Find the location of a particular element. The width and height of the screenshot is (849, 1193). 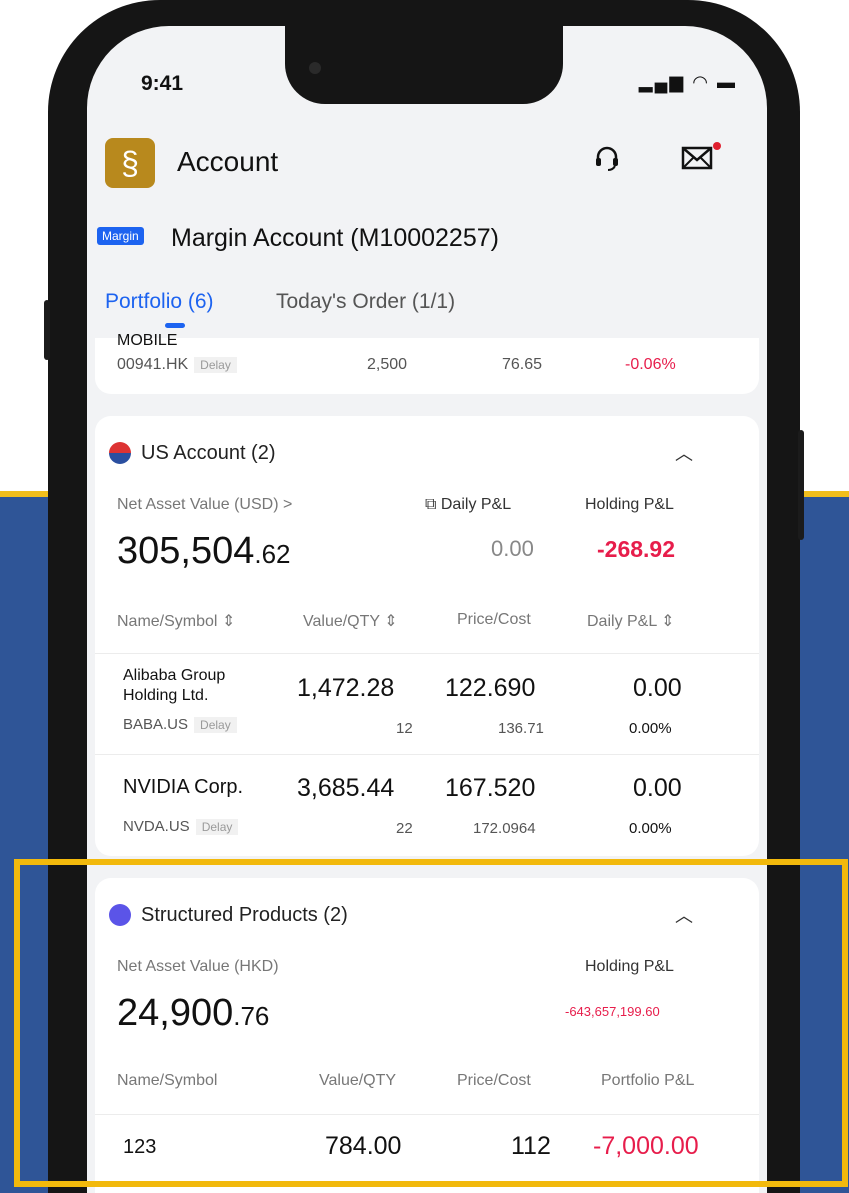

nav-label: Net Asset Value (USD) > is located at coordinates (204, 505).